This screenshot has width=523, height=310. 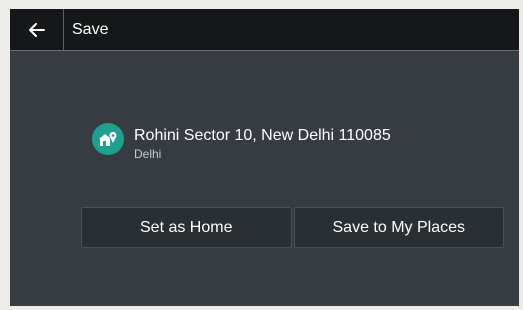 What do you see at coordinates (108, 139) in the screenshot?
I see `home-pin-icon` at bounding box center [108, 139].